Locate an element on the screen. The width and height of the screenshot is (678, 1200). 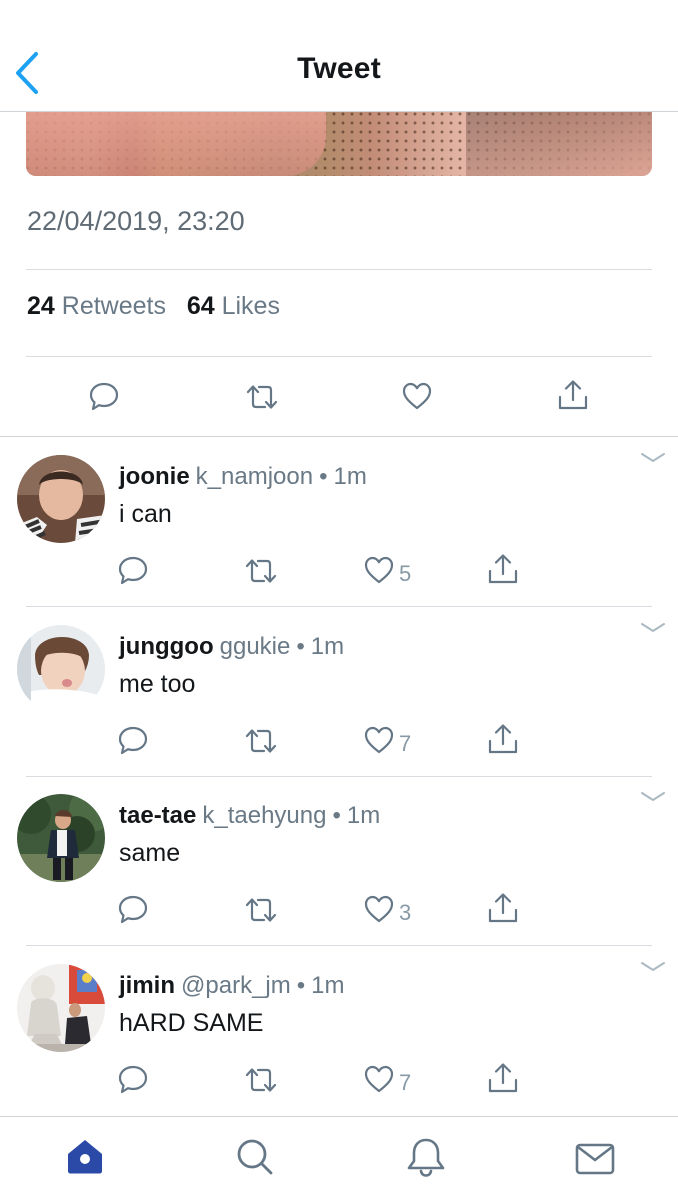
retweets-label: Retweets is located at coordinates (113, 306).